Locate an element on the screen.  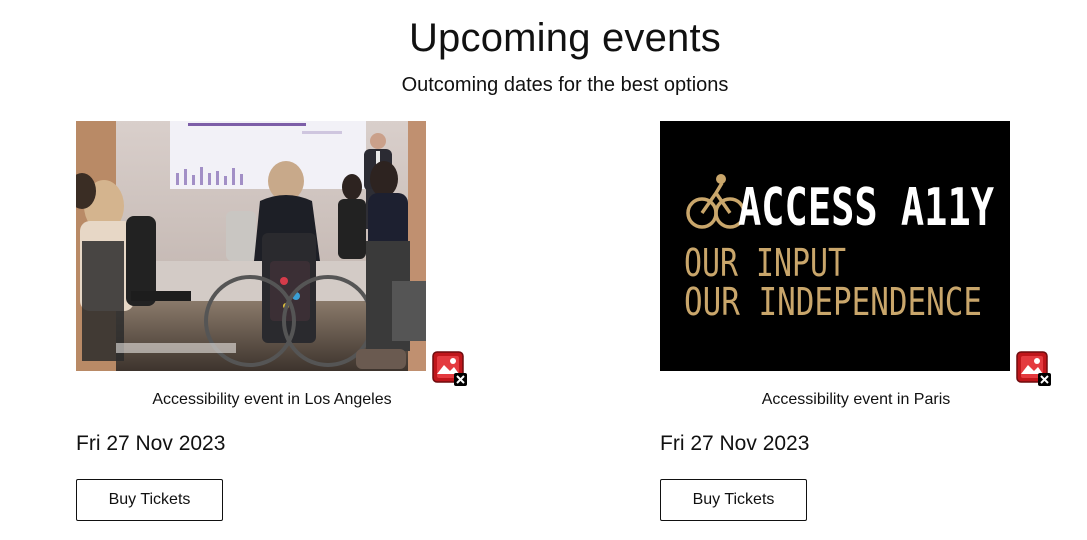
logo-tagline-1: OUR INPUT is located at coordinates (765, 263).